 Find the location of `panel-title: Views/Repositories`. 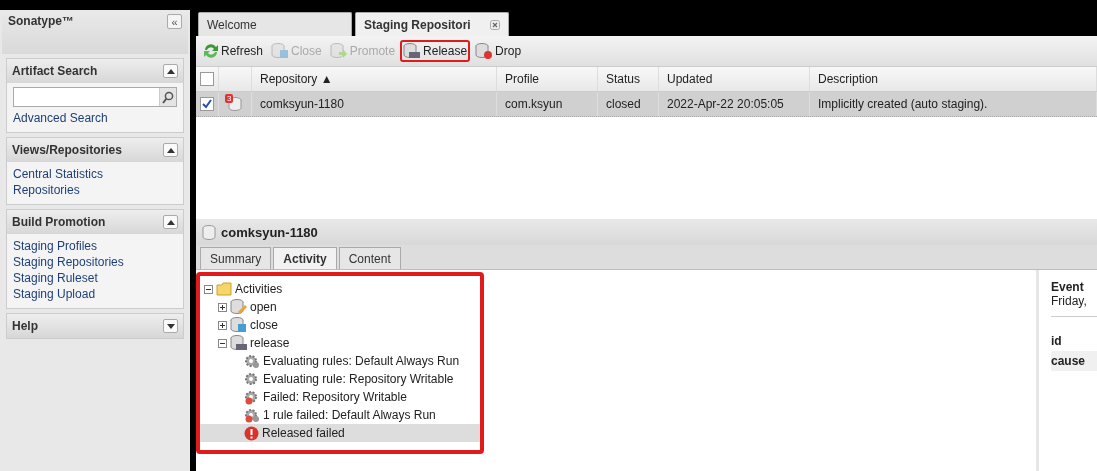

panel-title: Views/Repositories is located at coordinates (67, 150).